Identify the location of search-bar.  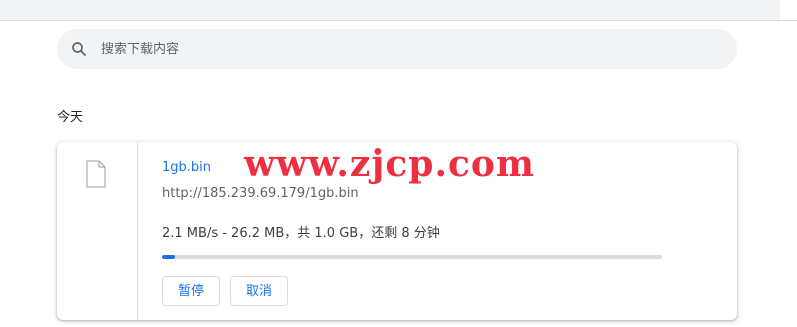
(397, 49).